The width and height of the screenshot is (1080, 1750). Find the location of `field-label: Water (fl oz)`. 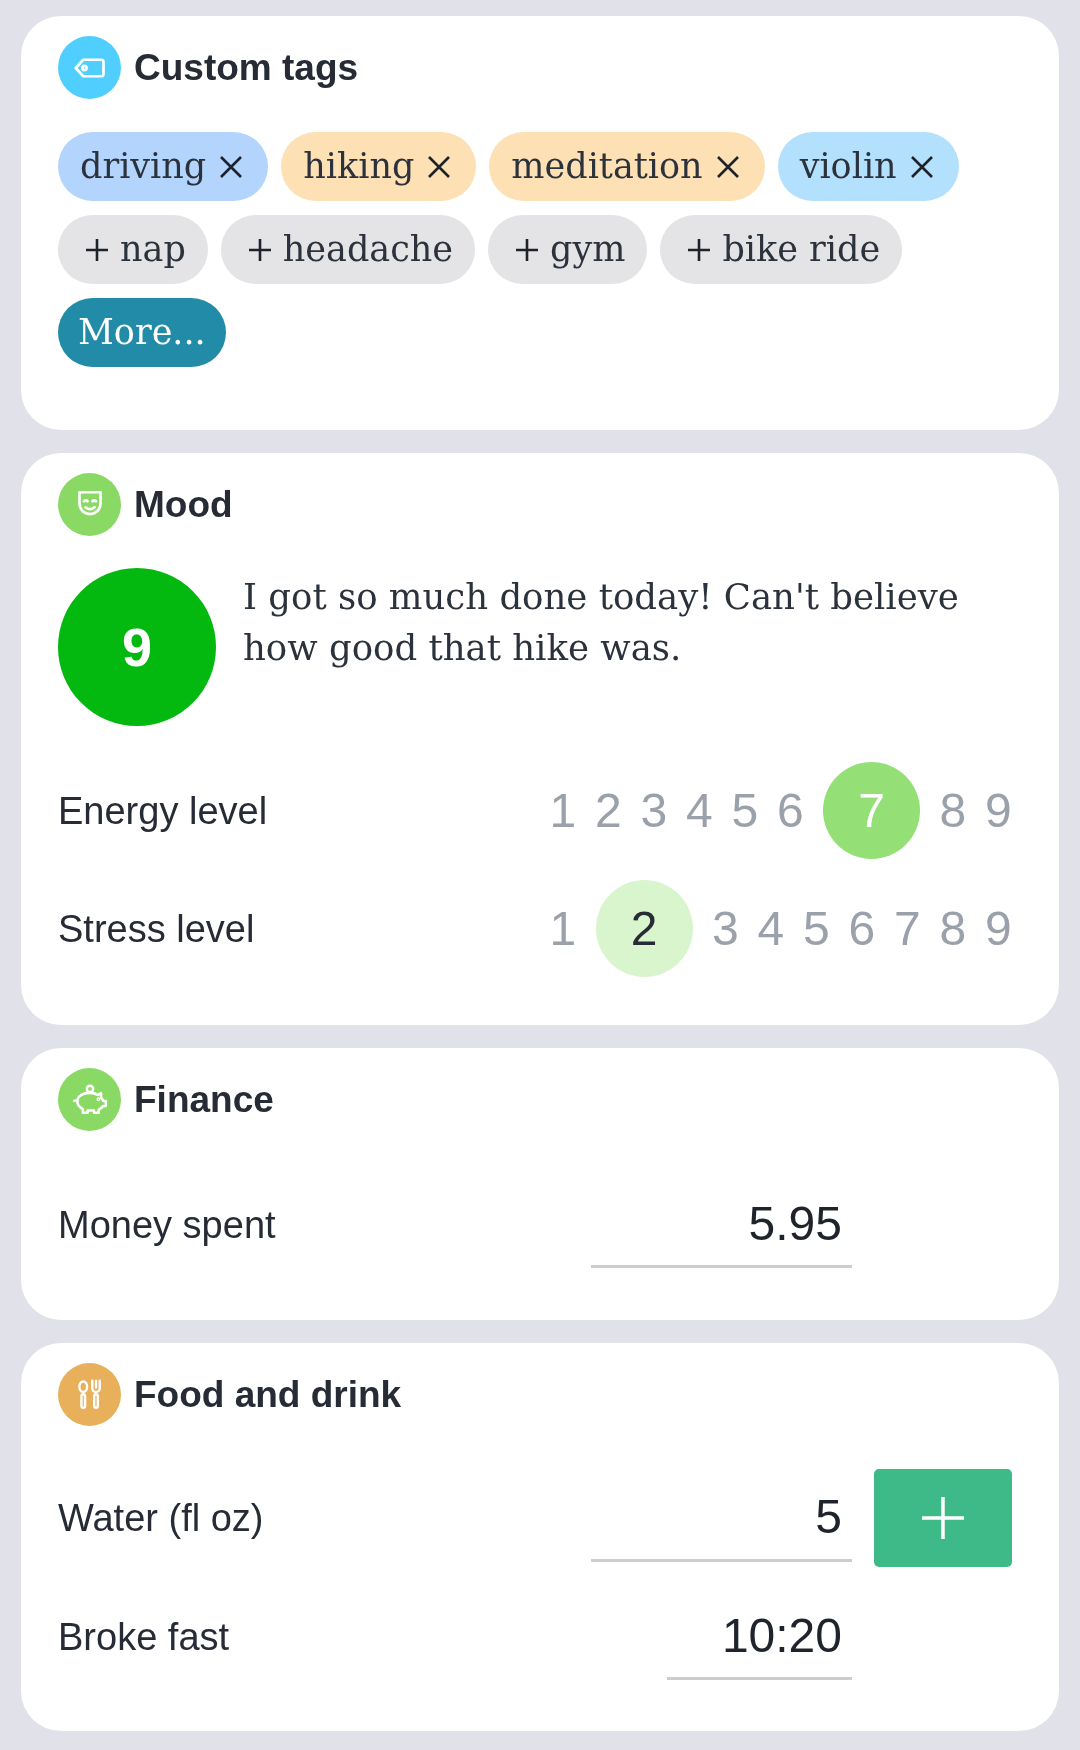

field-label: Water (fl oz) is located at coordinates (161, 1518).